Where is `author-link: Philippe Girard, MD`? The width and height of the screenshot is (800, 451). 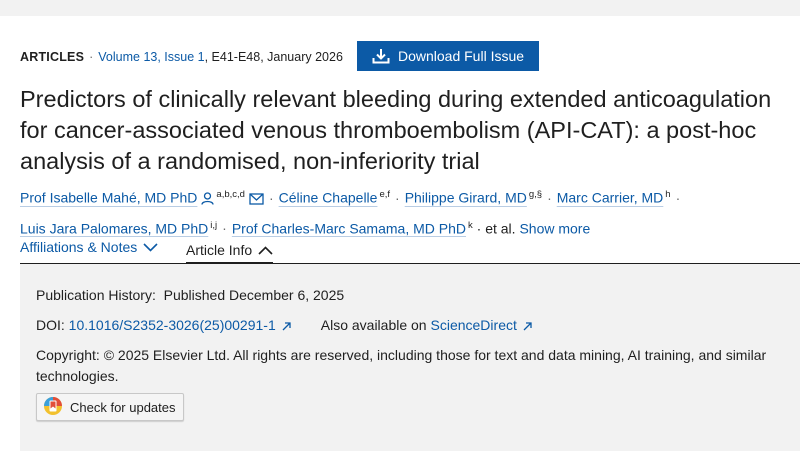 author-link: Philippe Girard, MD is located at coordinates (466, 198).